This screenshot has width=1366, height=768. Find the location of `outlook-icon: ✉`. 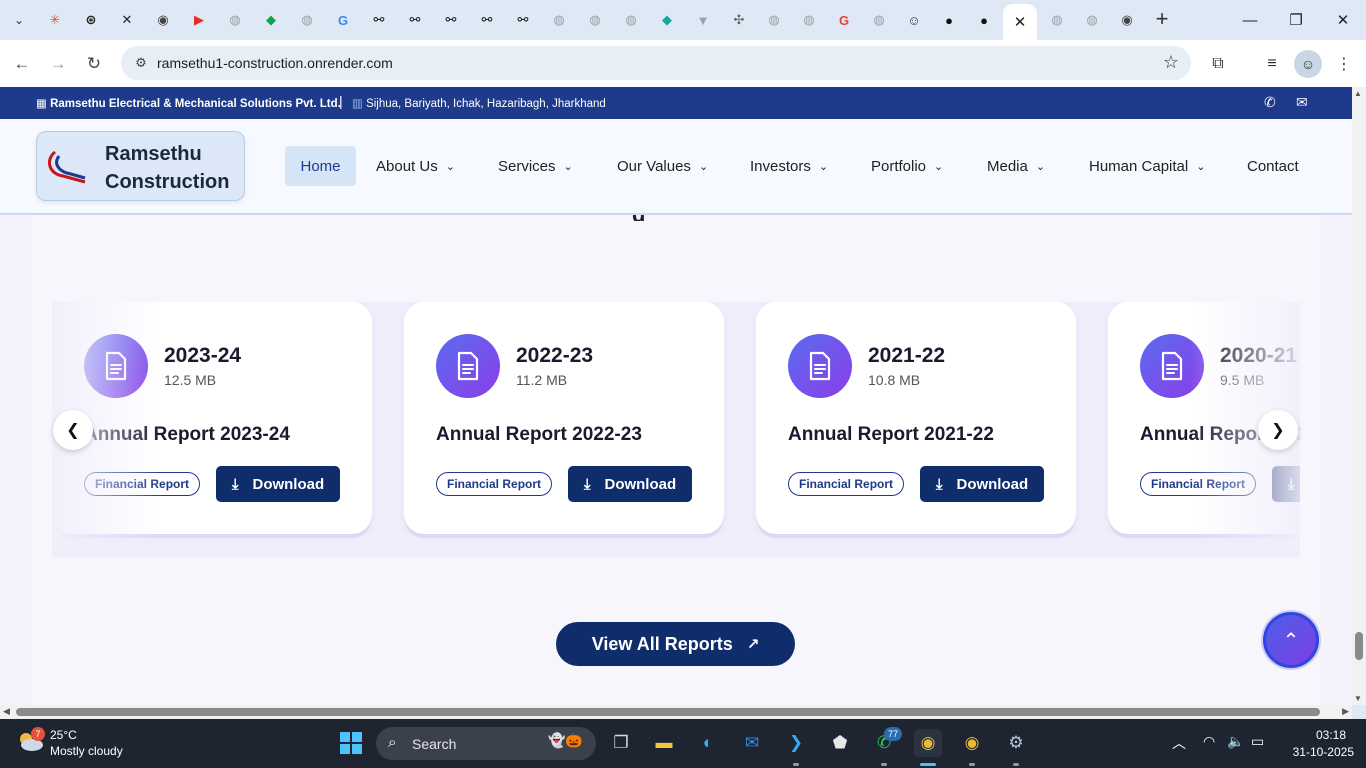

outlook-icon: ✉ is located at coordinates (752, 743).